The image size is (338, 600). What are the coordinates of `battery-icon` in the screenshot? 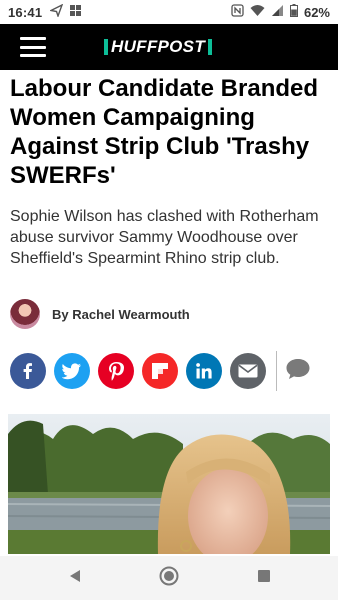 It's located at (293, 12).